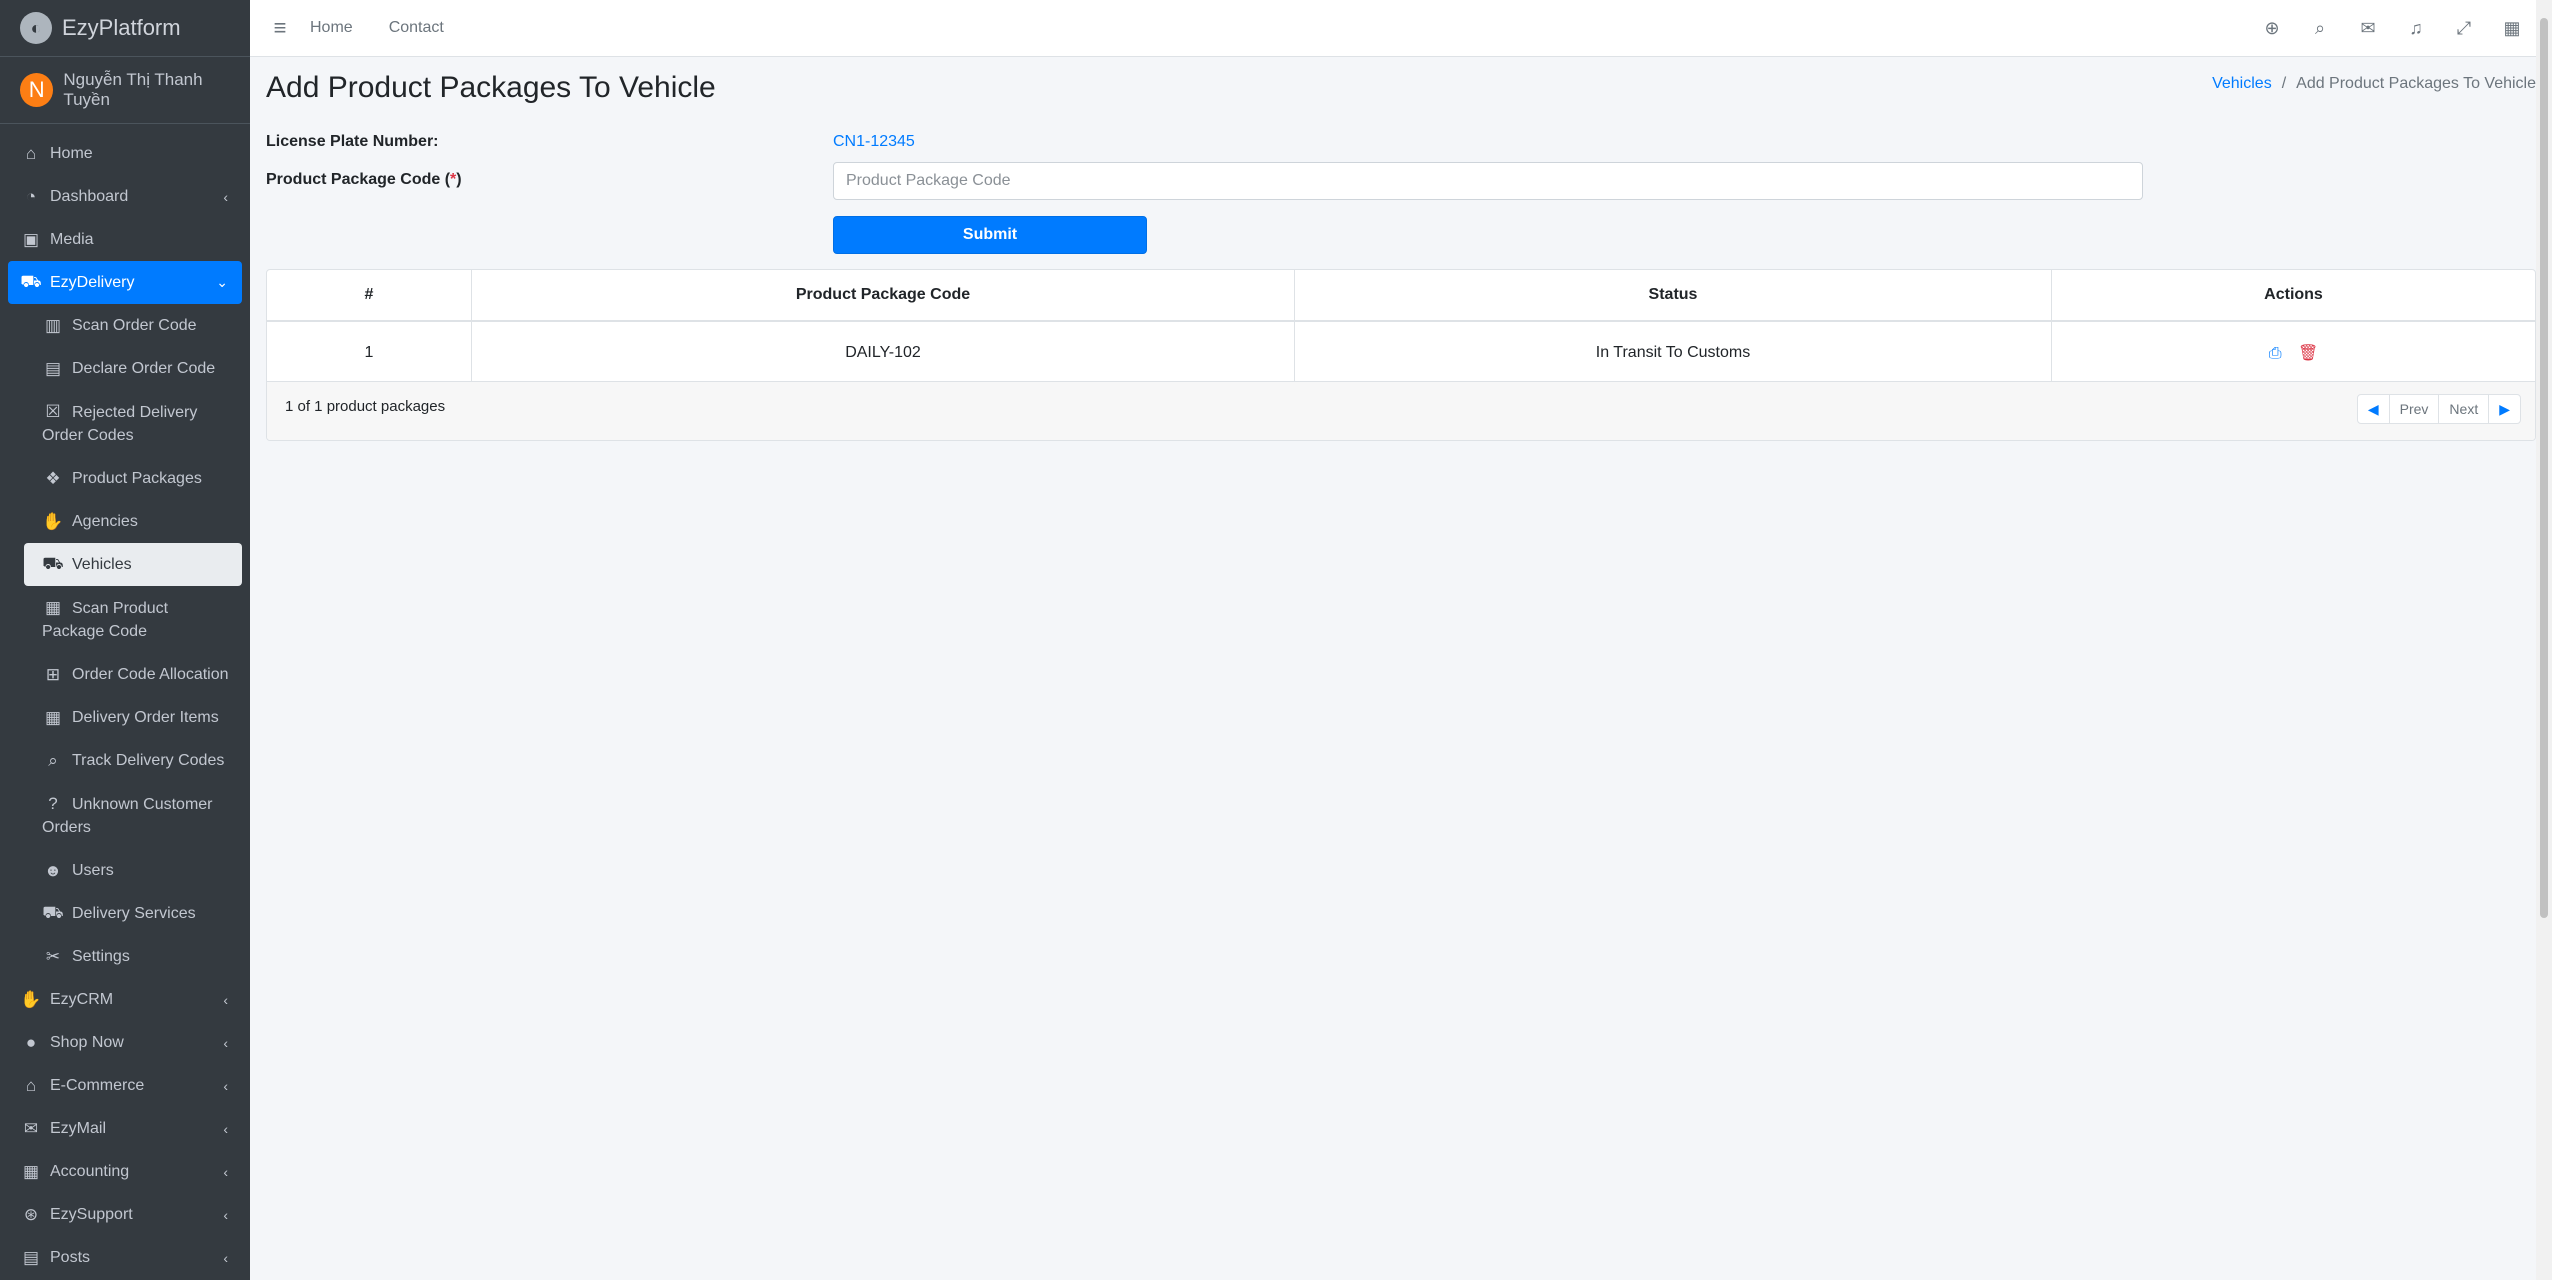  Describe the element at coordinates (2415, 409) in the screenshot. I see `prev-button: Prev` at that location.